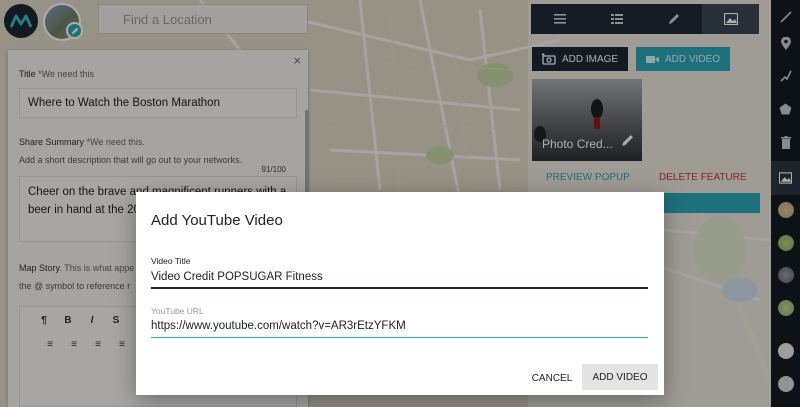  What do you see at coordinates (237, 277) in the screenshot?
I see `video-title-value: Video Credit POPSUGAR Fitness` at bounding box center [237, 277].